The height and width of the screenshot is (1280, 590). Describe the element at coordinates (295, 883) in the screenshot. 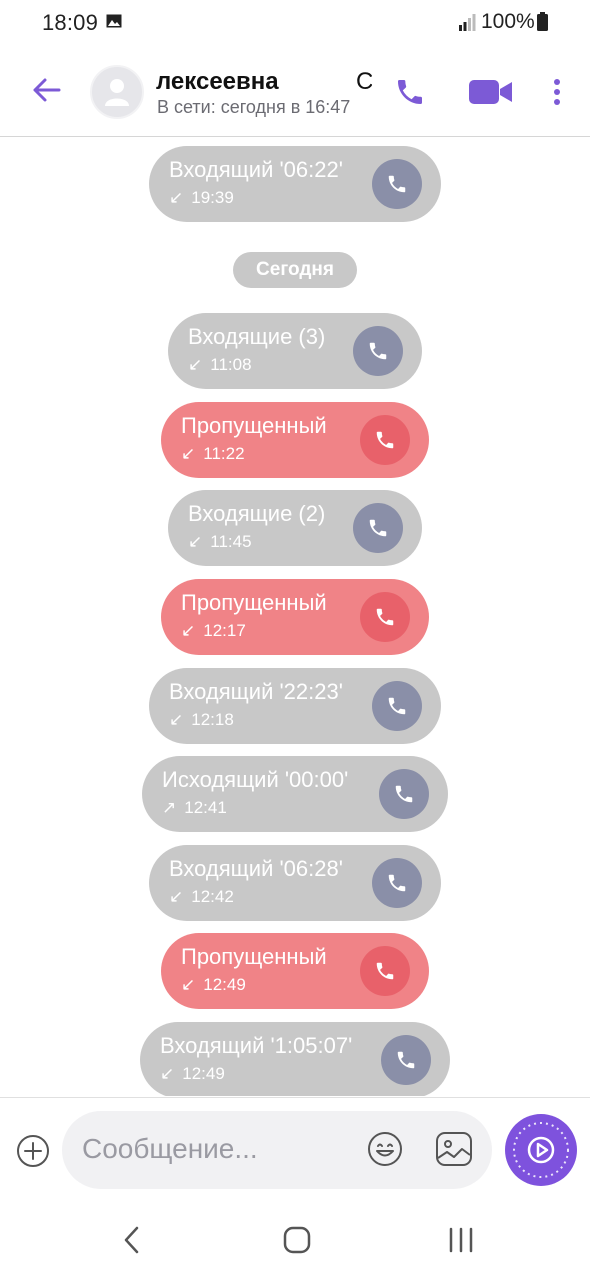

I see `call-bubble: Входящий '06:28' ↙ 12:42` at that location.